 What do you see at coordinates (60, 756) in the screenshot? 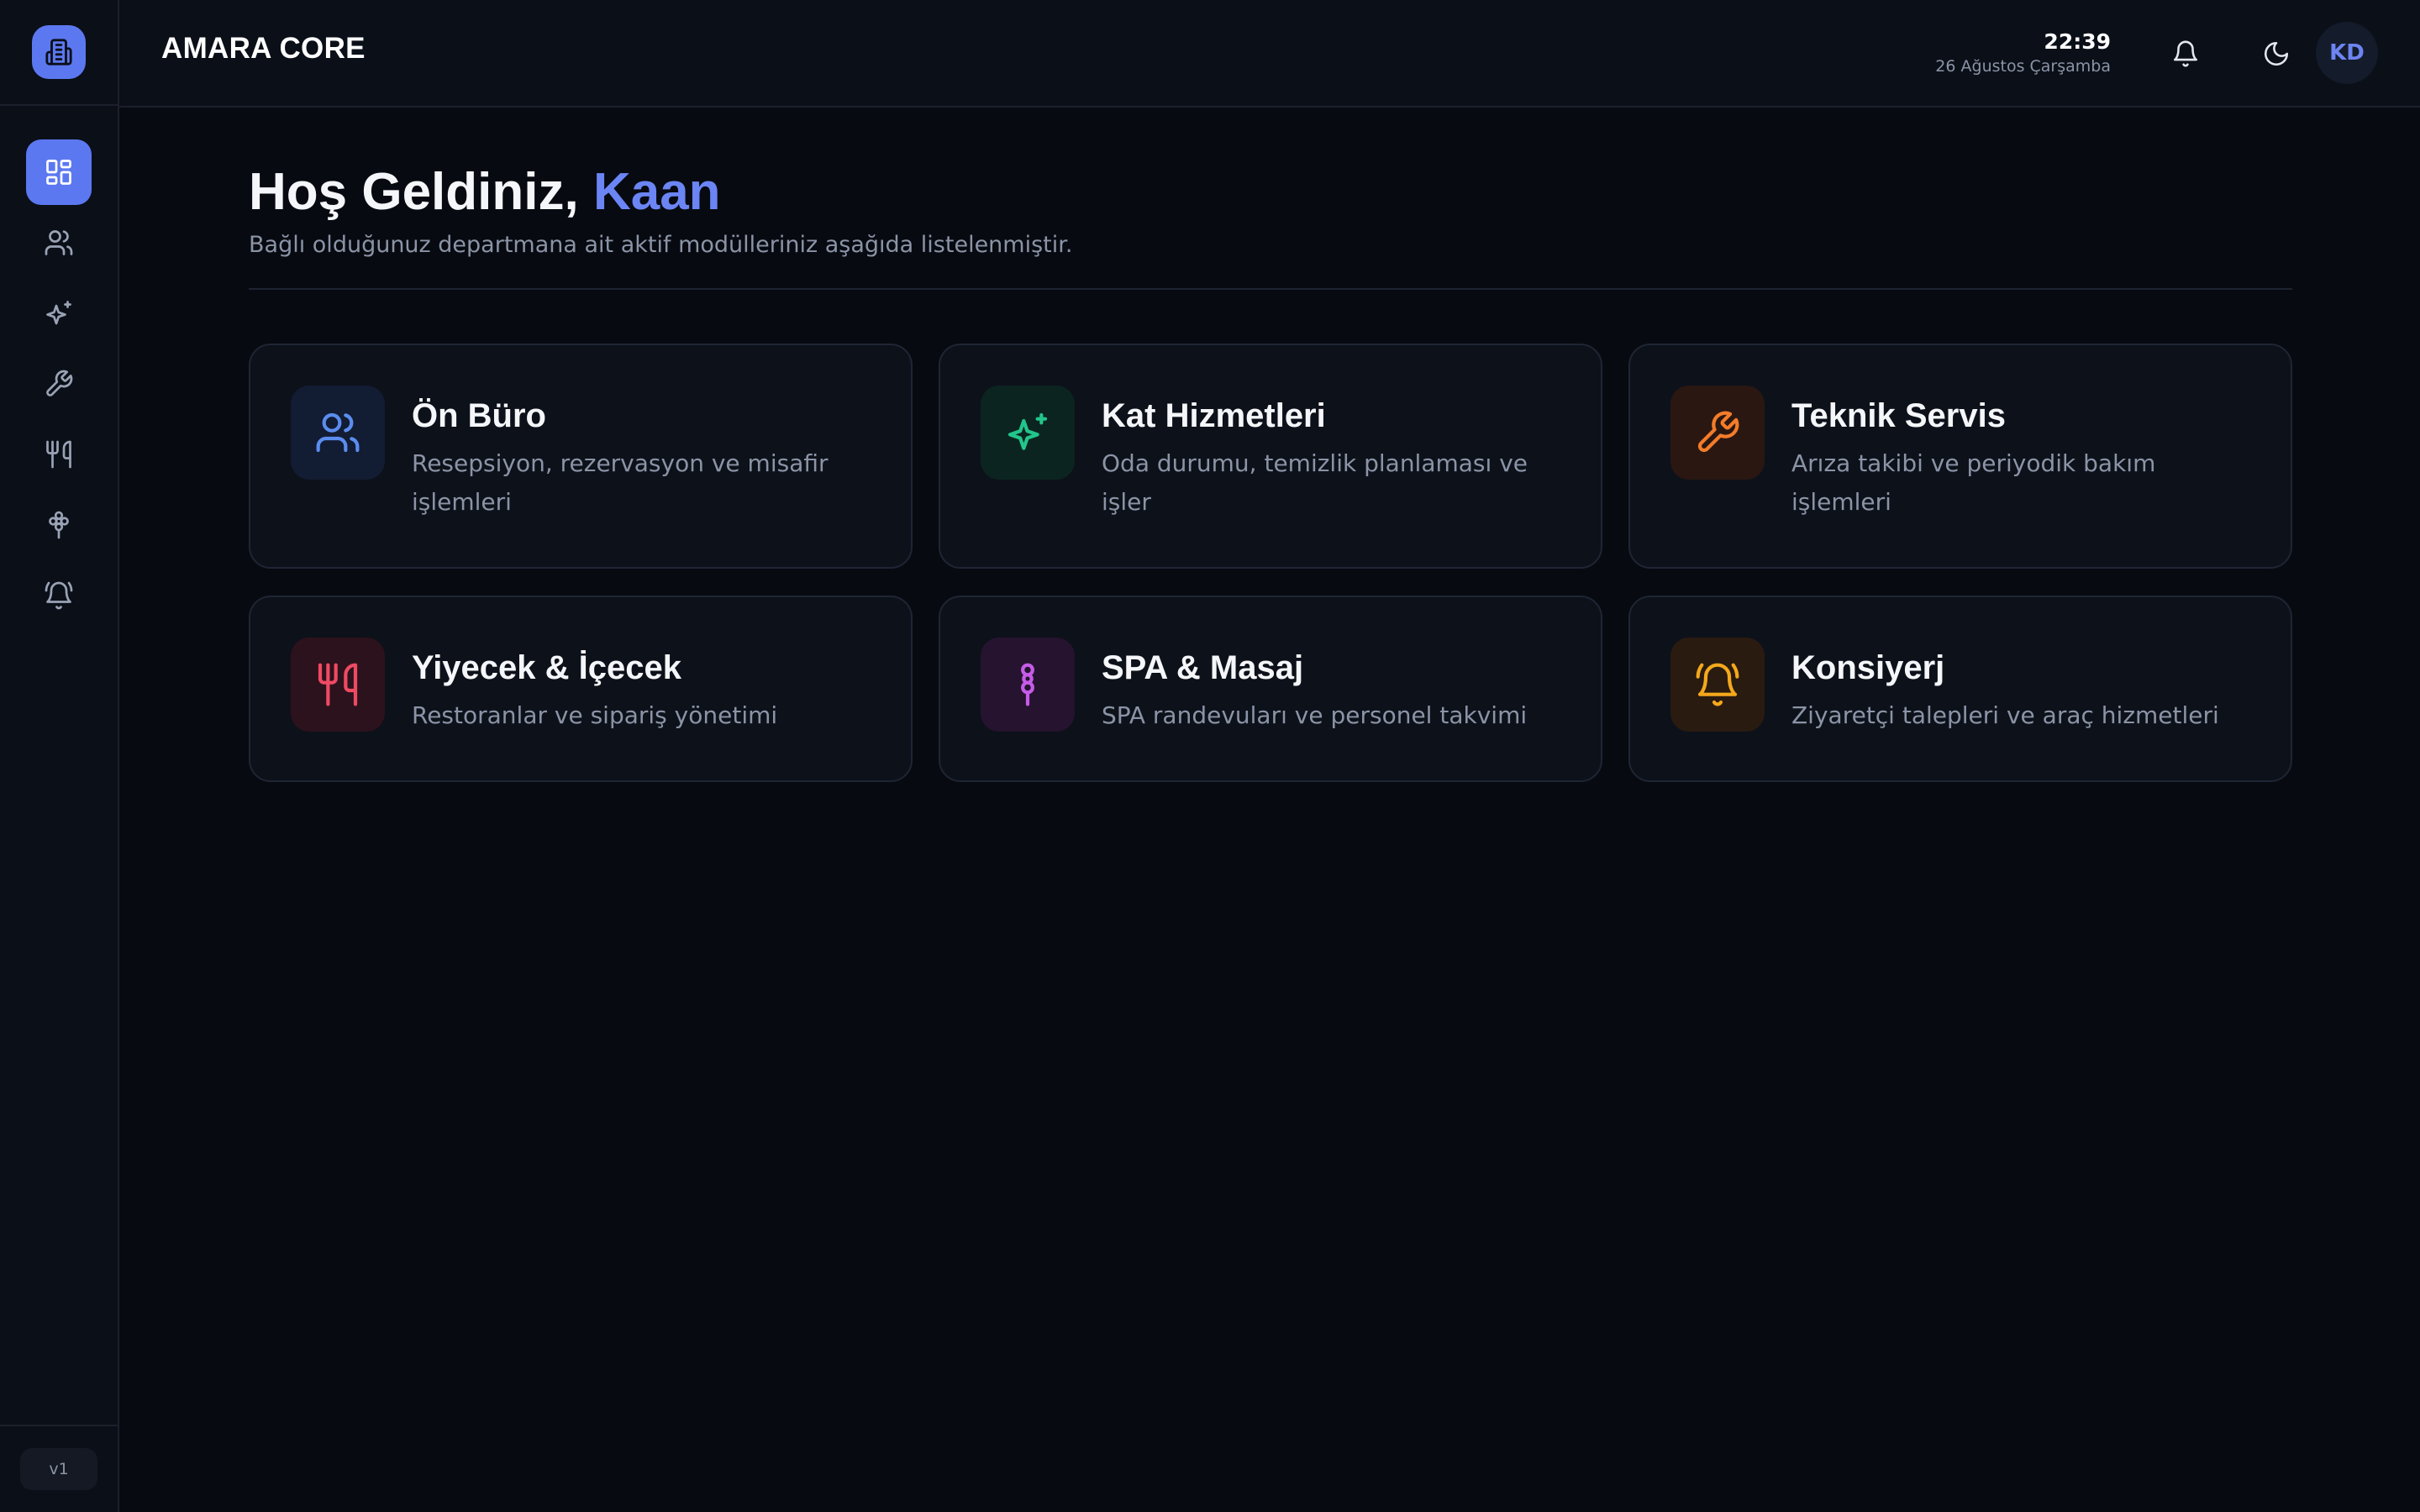
I see `sidebar: v1` at bounding box center [60, 756].